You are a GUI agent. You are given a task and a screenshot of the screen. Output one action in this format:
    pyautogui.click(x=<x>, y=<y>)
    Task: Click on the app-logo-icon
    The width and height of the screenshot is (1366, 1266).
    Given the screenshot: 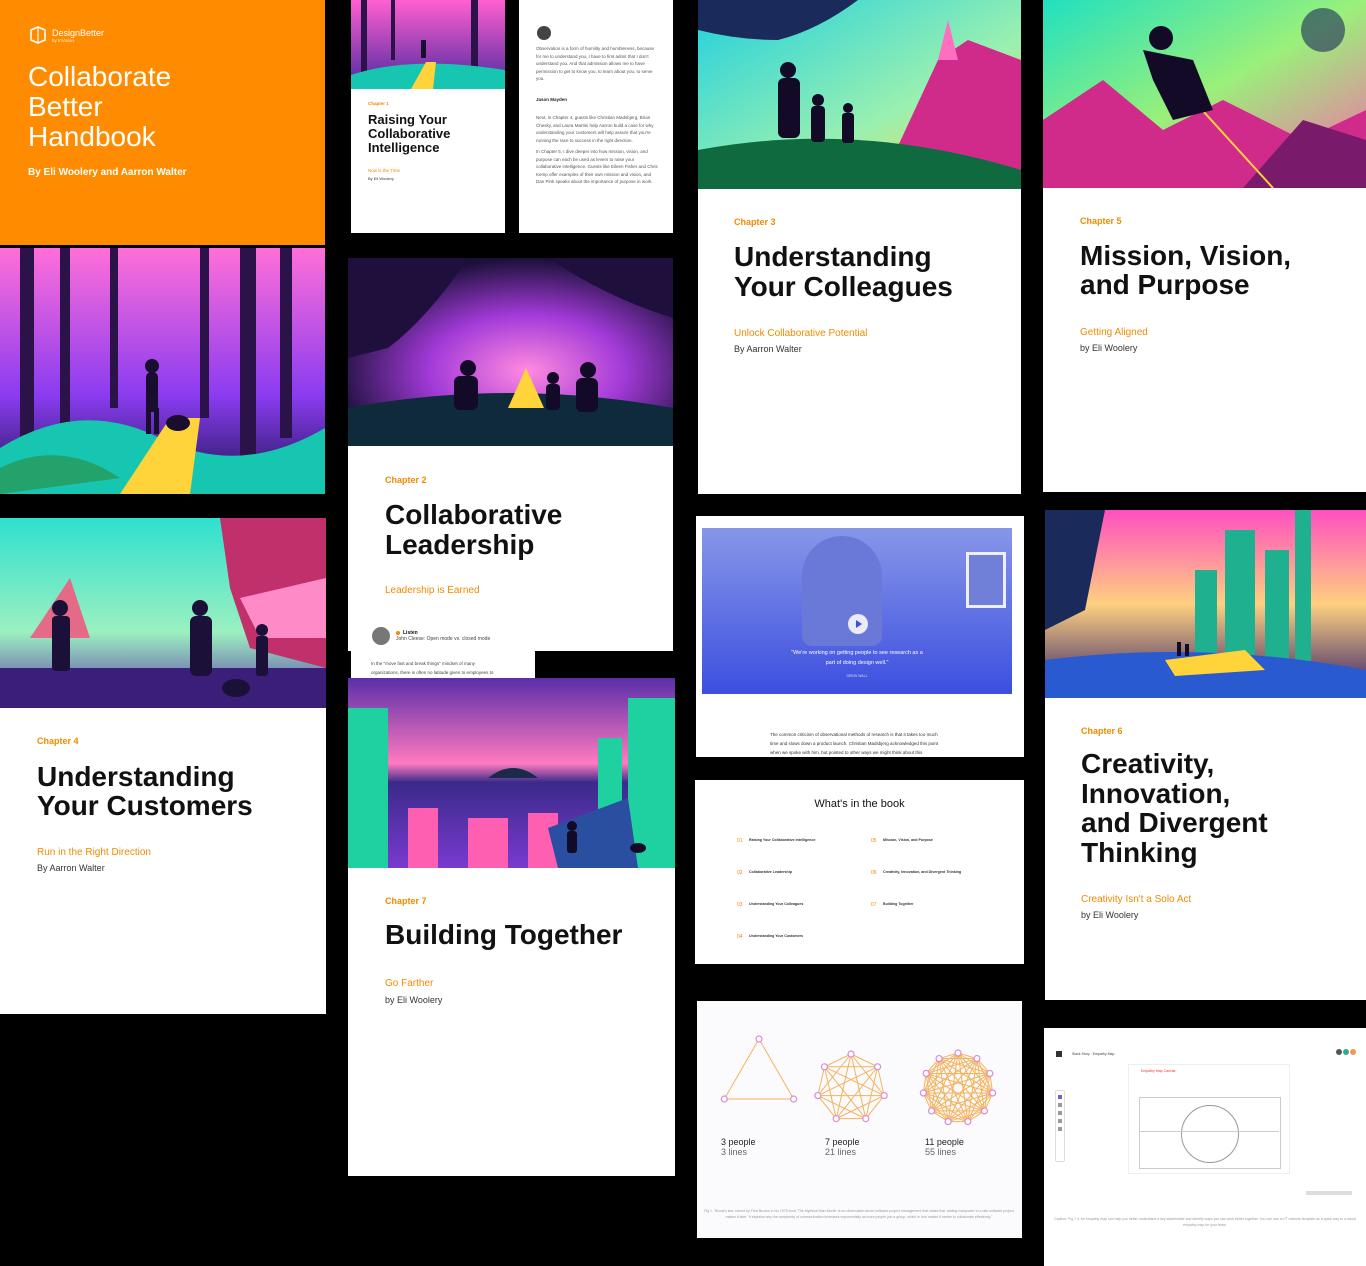 What is the action you would take?
    pyautogui.click(x=1059, y=1054)
    